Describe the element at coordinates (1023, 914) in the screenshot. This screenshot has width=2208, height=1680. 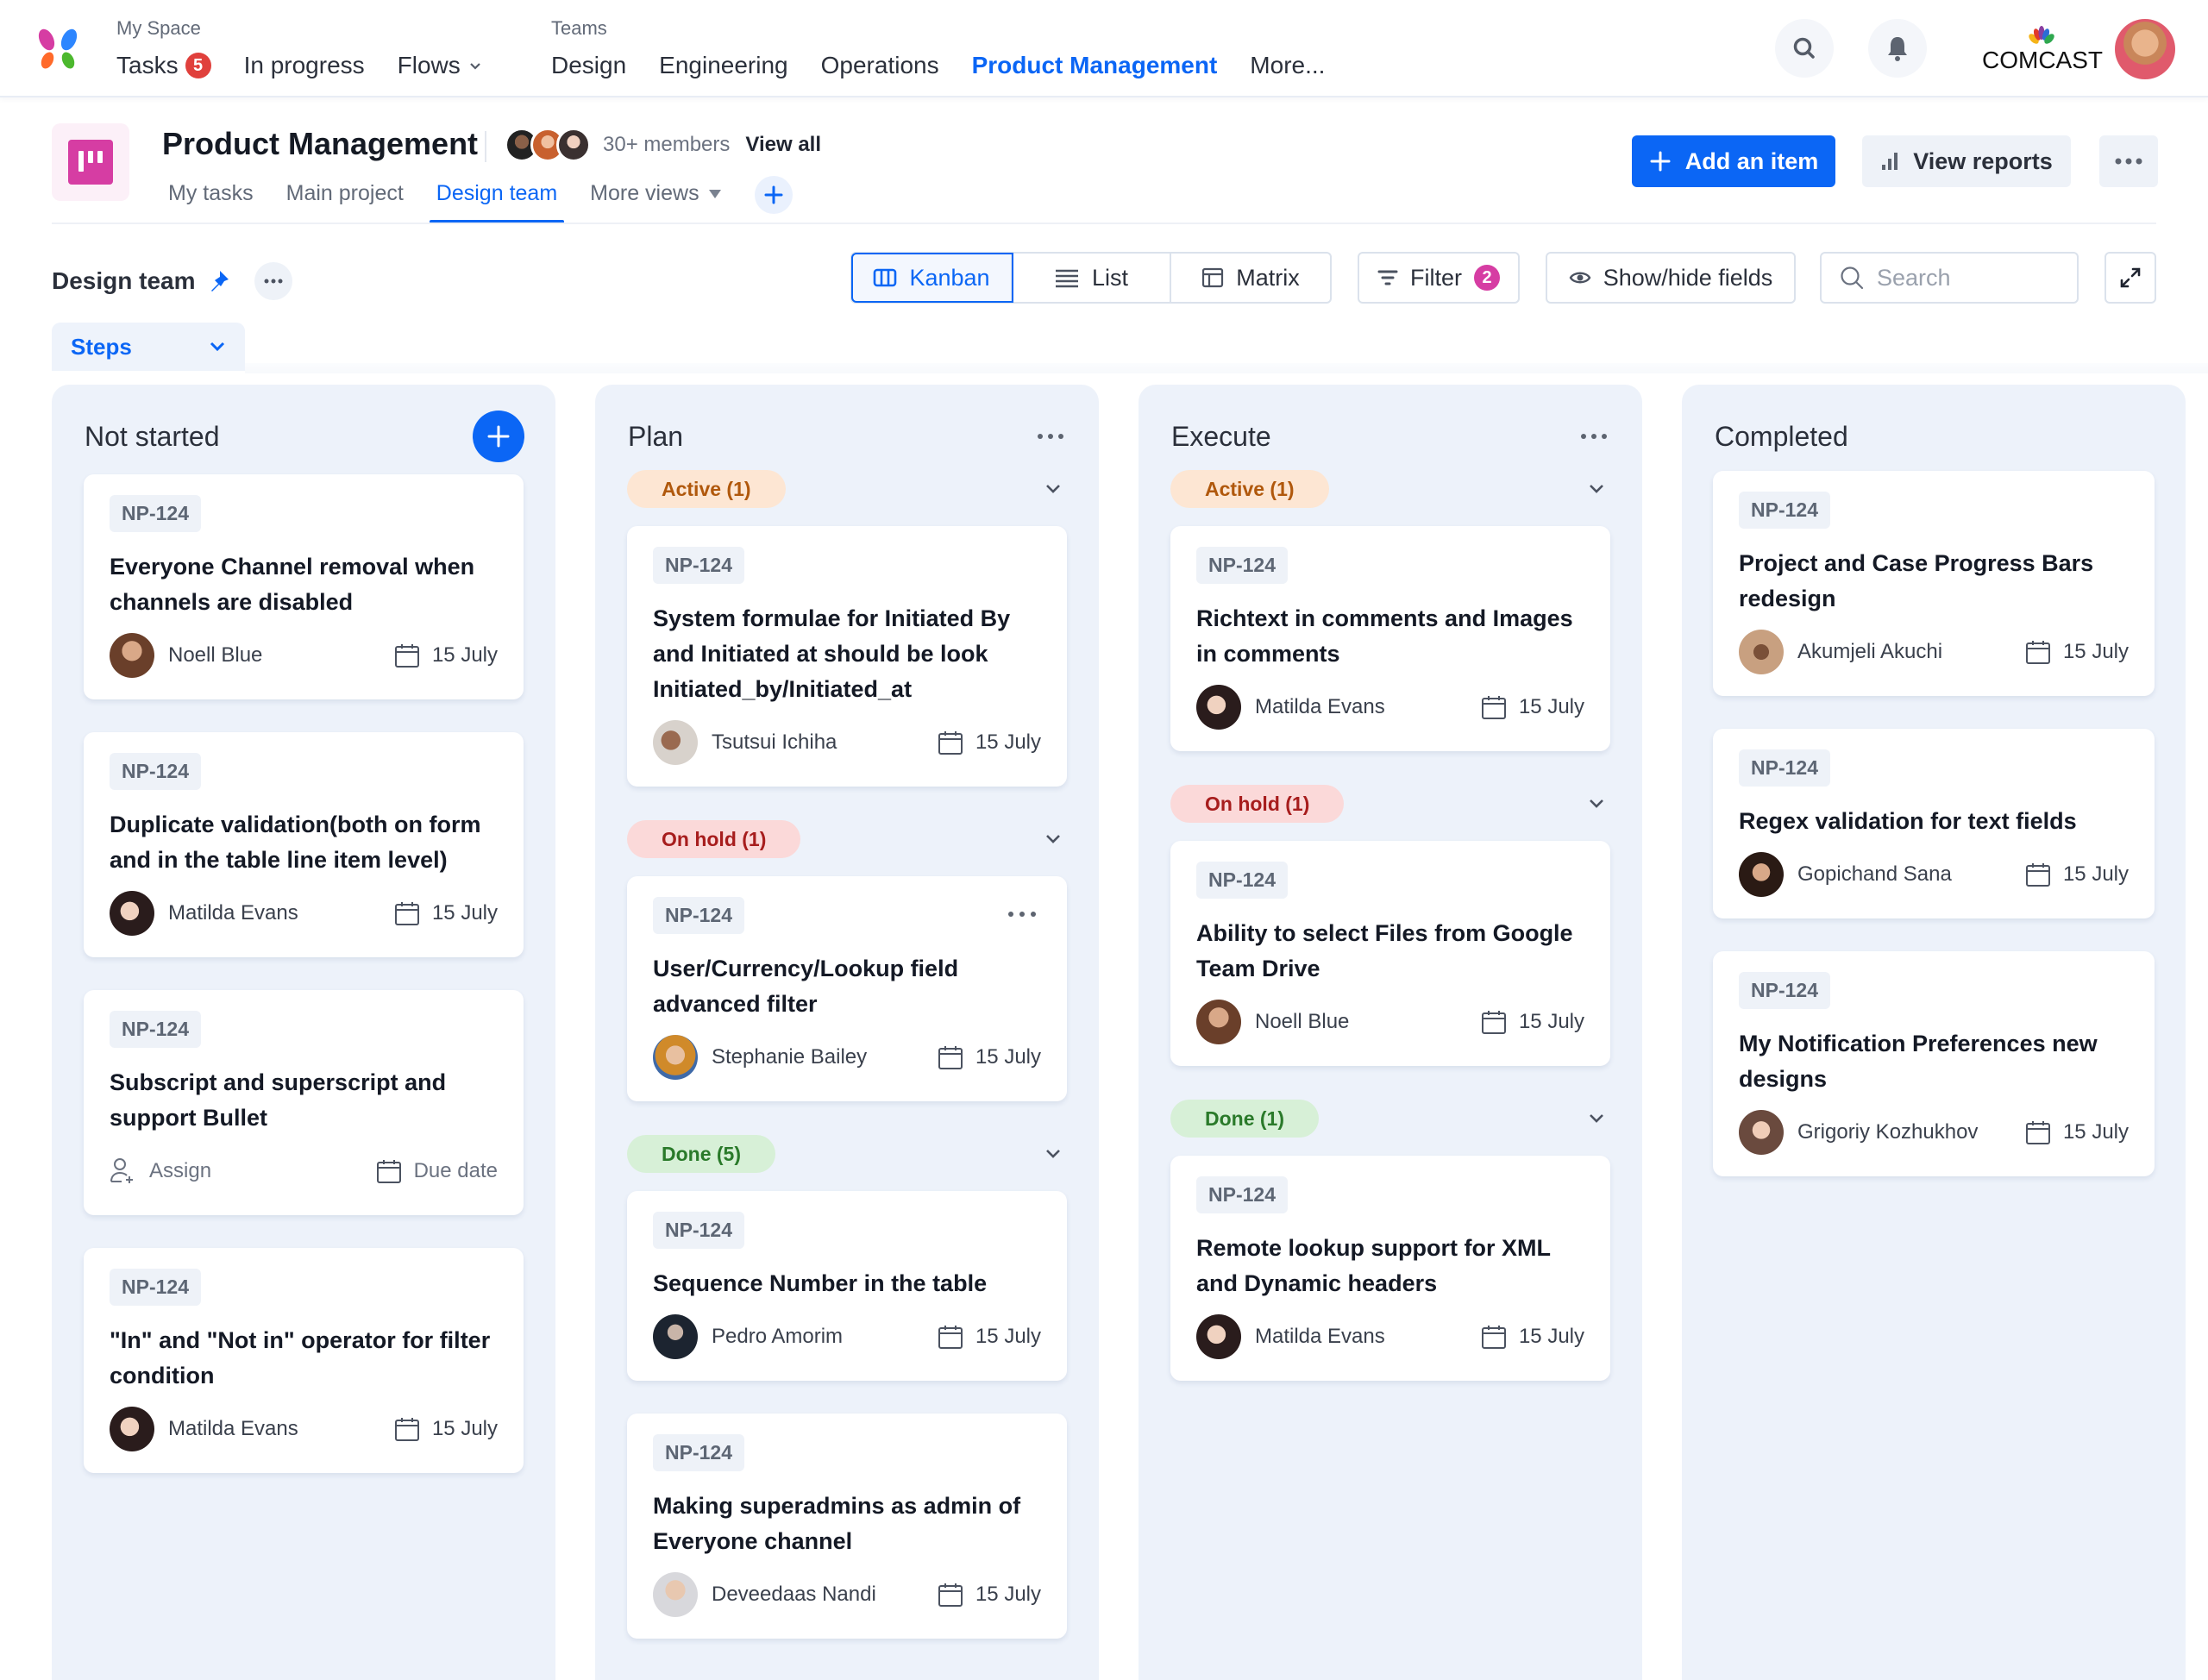
I see `card-more-icon` at that location.